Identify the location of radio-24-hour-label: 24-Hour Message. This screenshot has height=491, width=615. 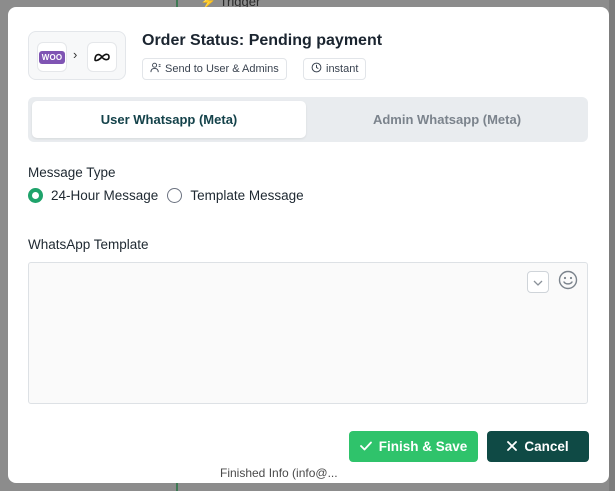
(104, 195).